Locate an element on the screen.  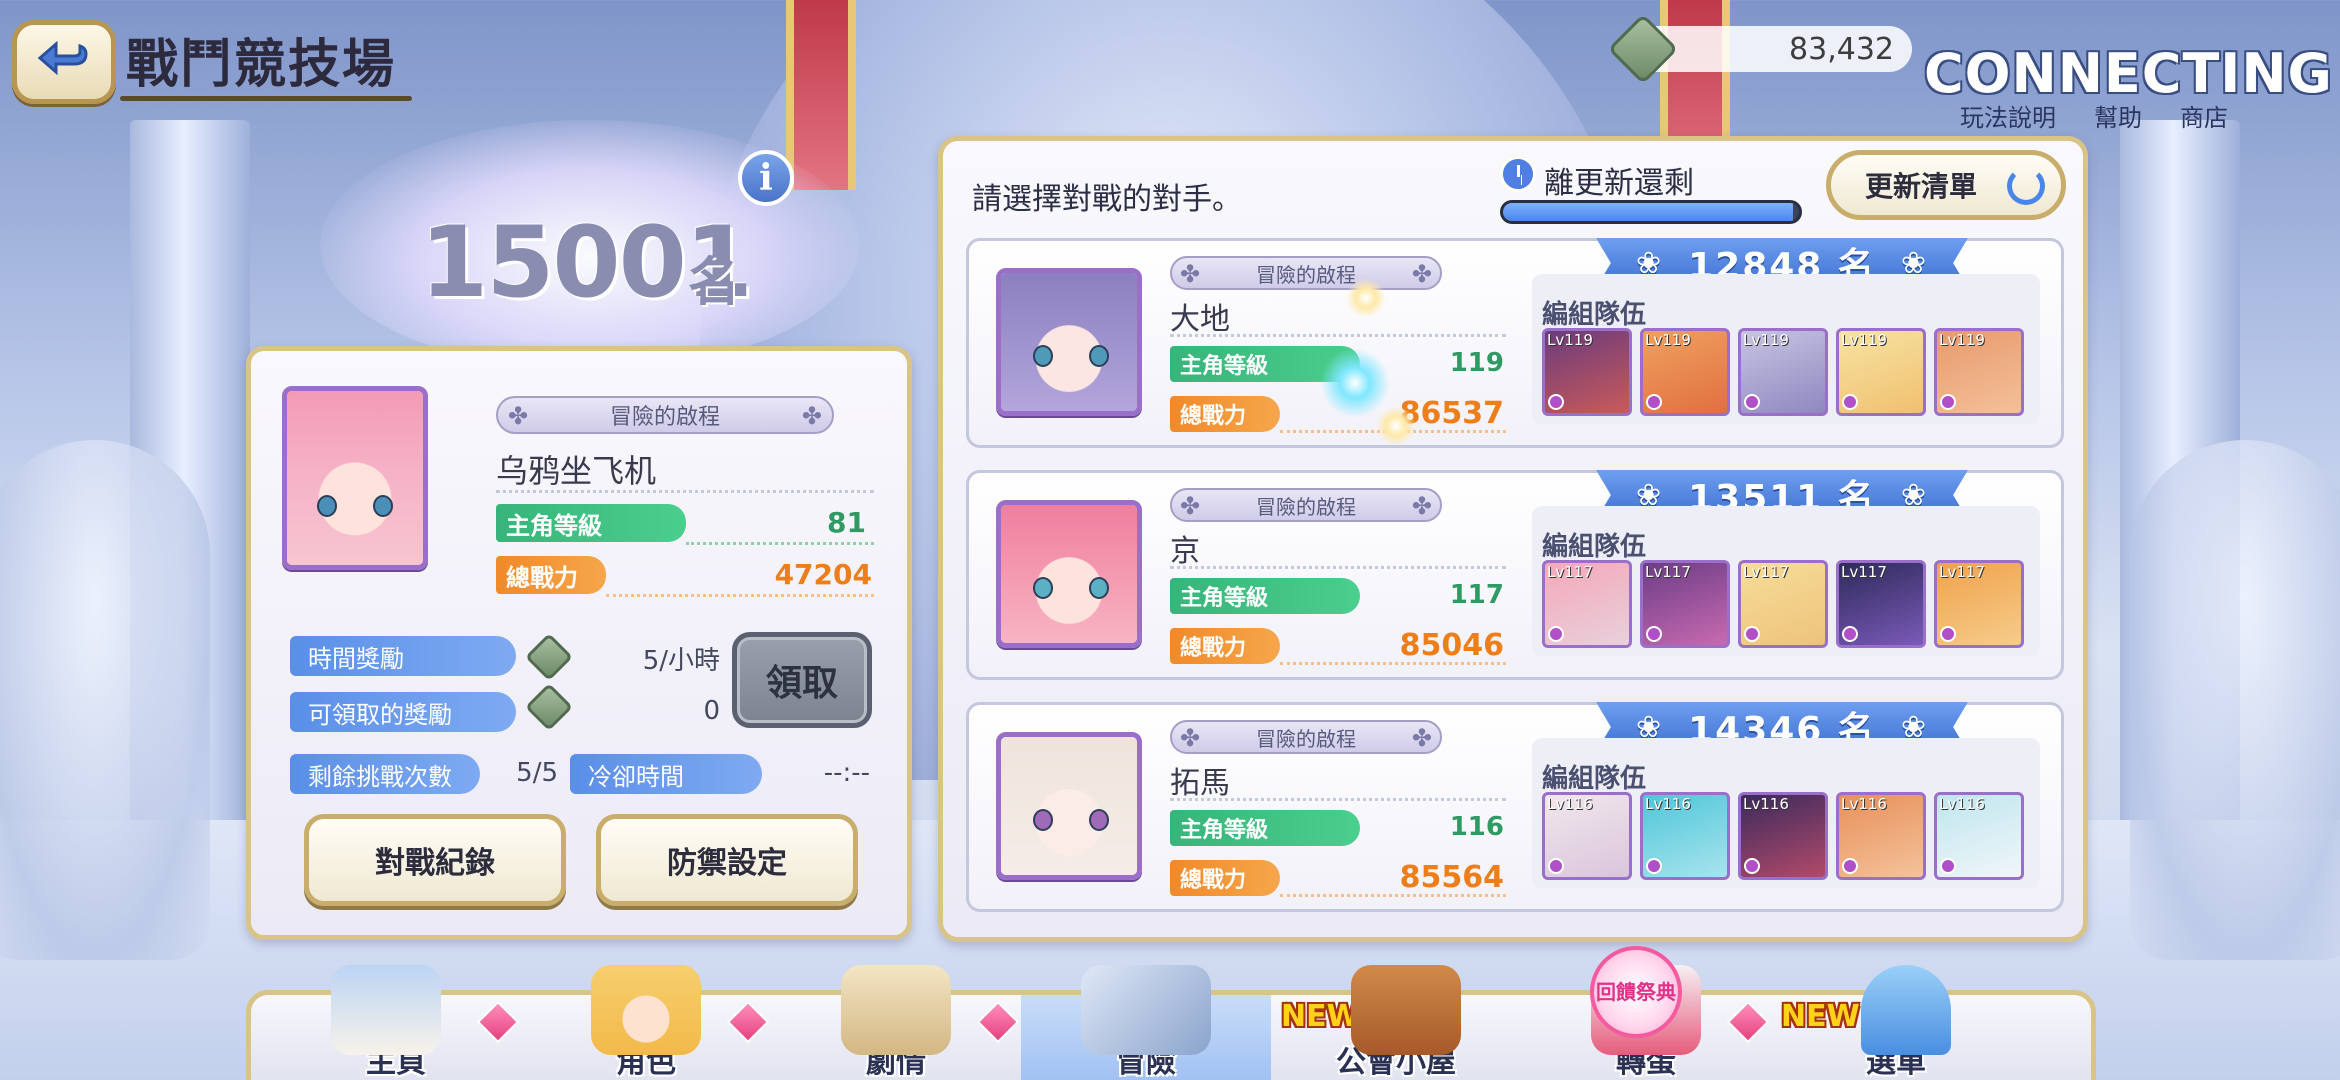
cooldown-label: 冷卻時間 is located at coordinates (666, 774).